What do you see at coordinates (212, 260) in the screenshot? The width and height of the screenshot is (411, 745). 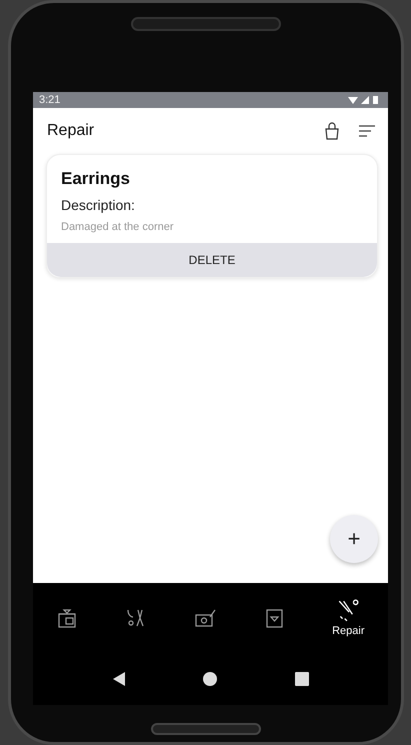 I see `delete-button: DELETE` at bounding box center [212, 260].